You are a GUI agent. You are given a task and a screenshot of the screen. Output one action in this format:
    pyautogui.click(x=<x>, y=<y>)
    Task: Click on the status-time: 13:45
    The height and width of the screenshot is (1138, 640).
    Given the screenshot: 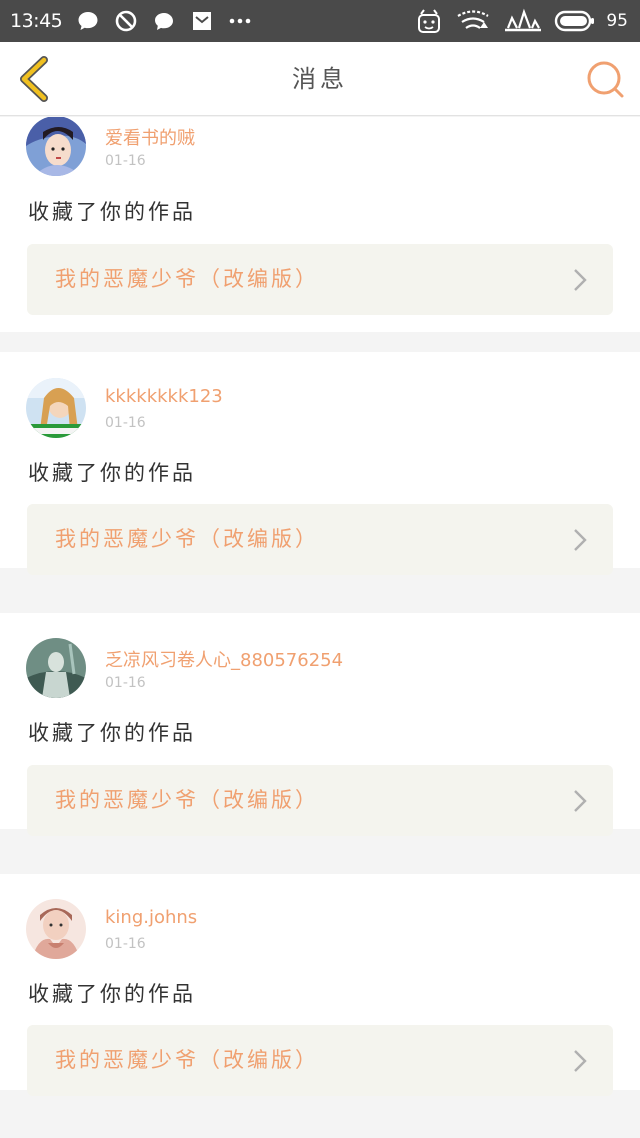 What is the action you would take?
    pyautogui.click(x=36, y=21)
    